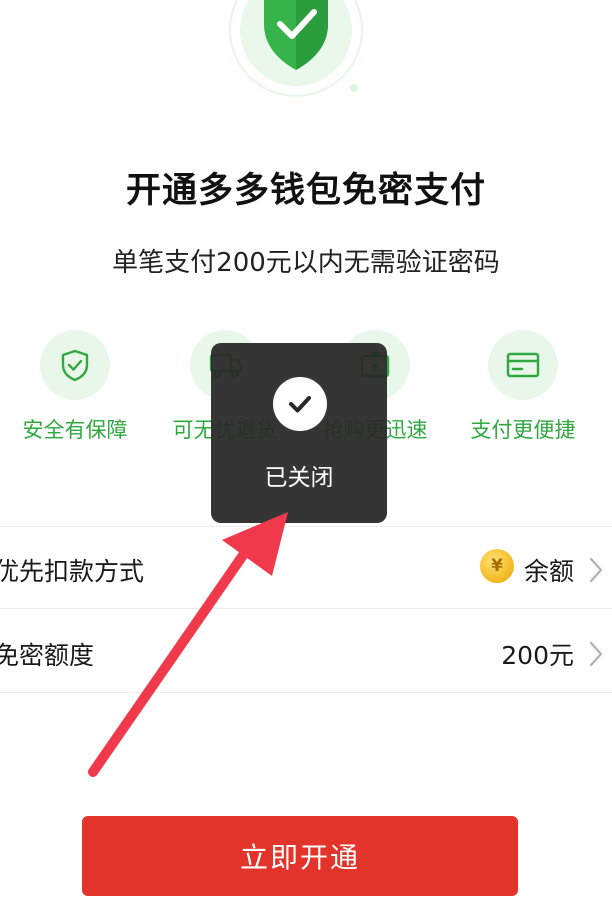  Describe the element at coordinates (306, 263) in the screenshot. I see `page-subtitle: 单笔支付200元以内无需验证密码` at that location.